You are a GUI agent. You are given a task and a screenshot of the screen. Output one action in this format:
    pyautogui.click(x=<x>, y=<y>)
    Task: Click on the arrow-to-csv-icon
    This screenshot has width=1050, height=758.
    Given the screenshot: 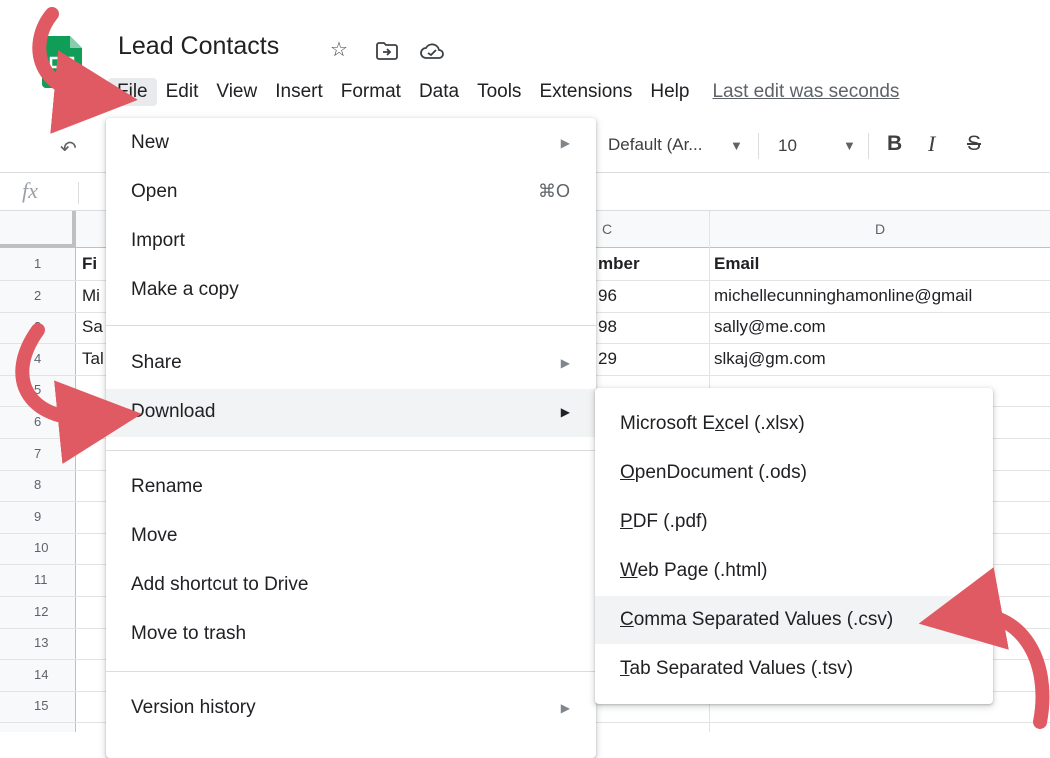 What is the action you would take?
    pyautogui.click(x=984, y=648)
    